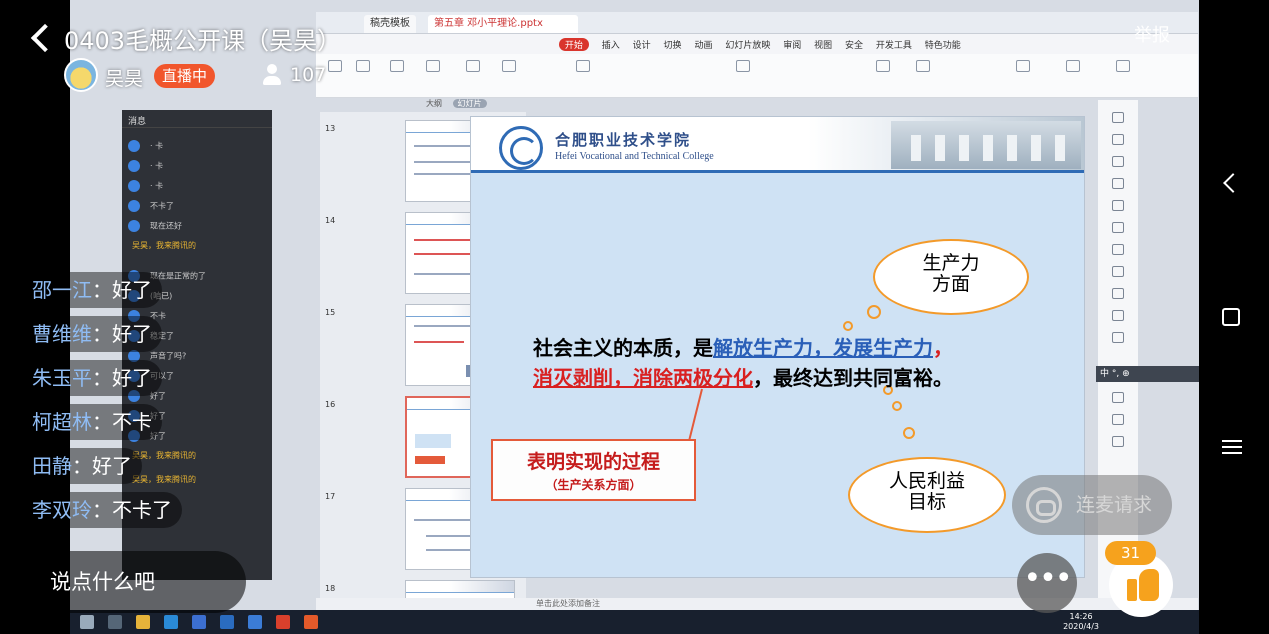 This screenshot has height=634, width=1269. Describe the element at coordinates (397, 66) in the screenshot. I see `format-painter-icon` at that location.